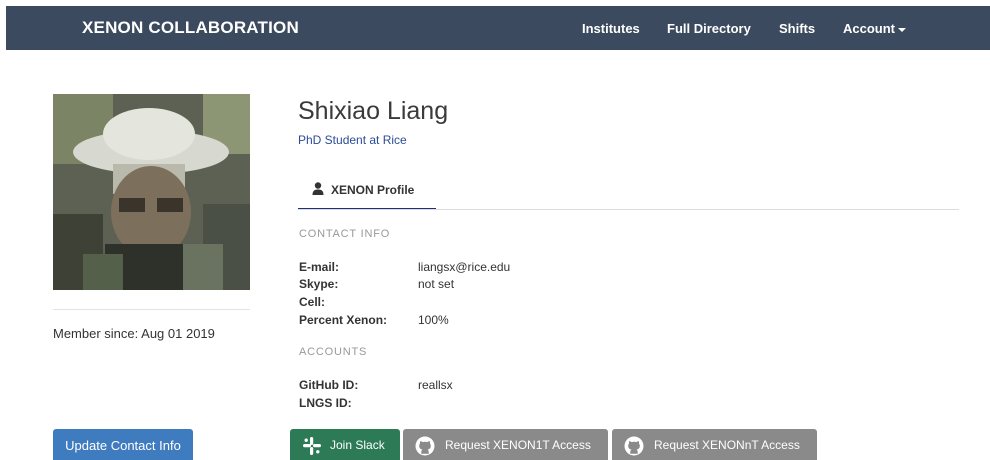 The width and height of the screenshot is (990, 460). What do you see at coordinates (433, 320) in the screenshot?
I see `percent-xenon-value: 100%` at bounding box center [433, 320].